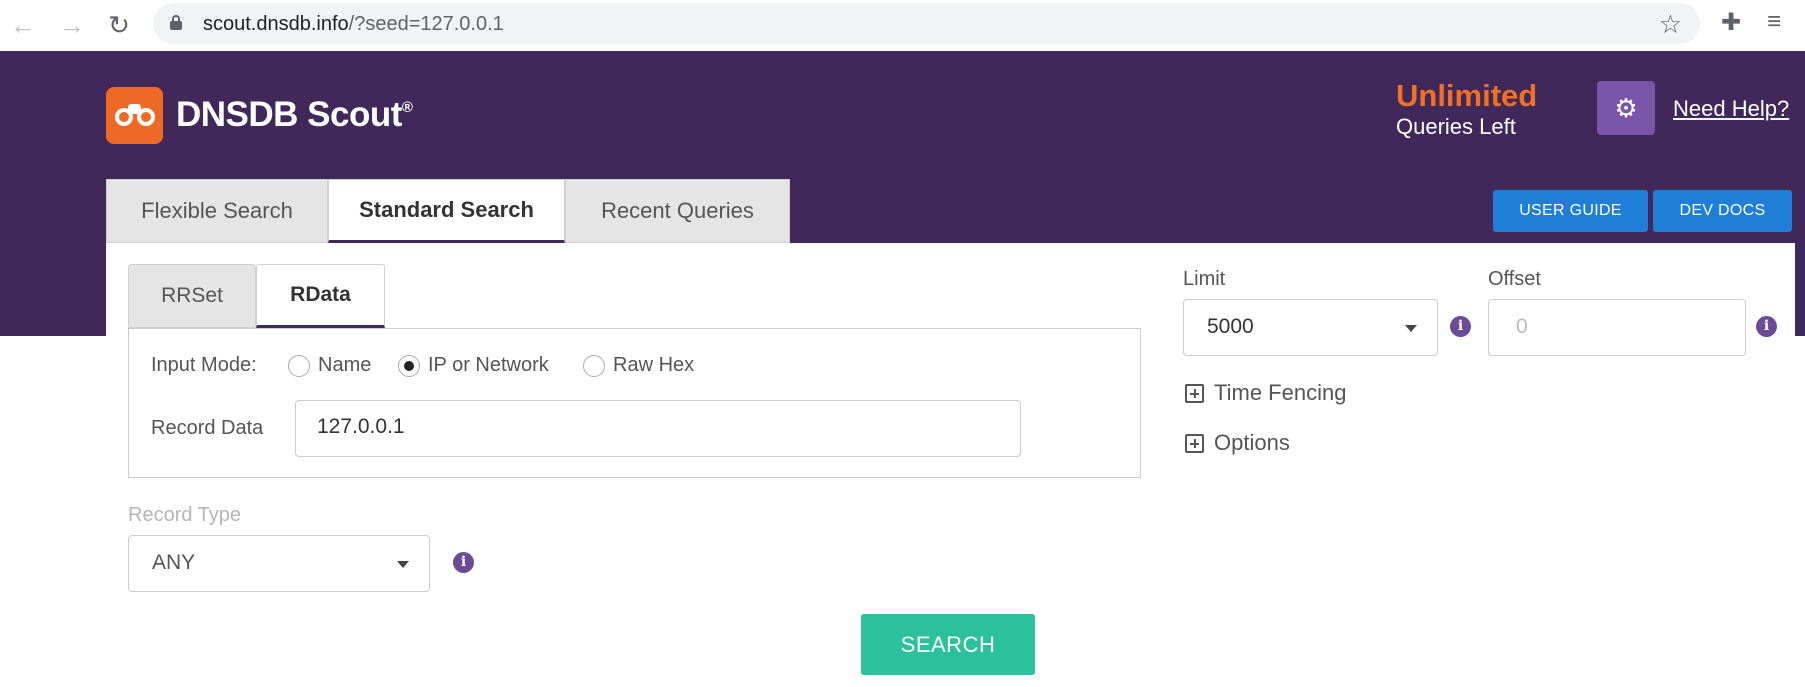 The width and height of the screenshot is (1805, 687). What do you see at coordinates (299, 366) in the screenshot?
I see `radio-name` at bounding box center [299, 366].